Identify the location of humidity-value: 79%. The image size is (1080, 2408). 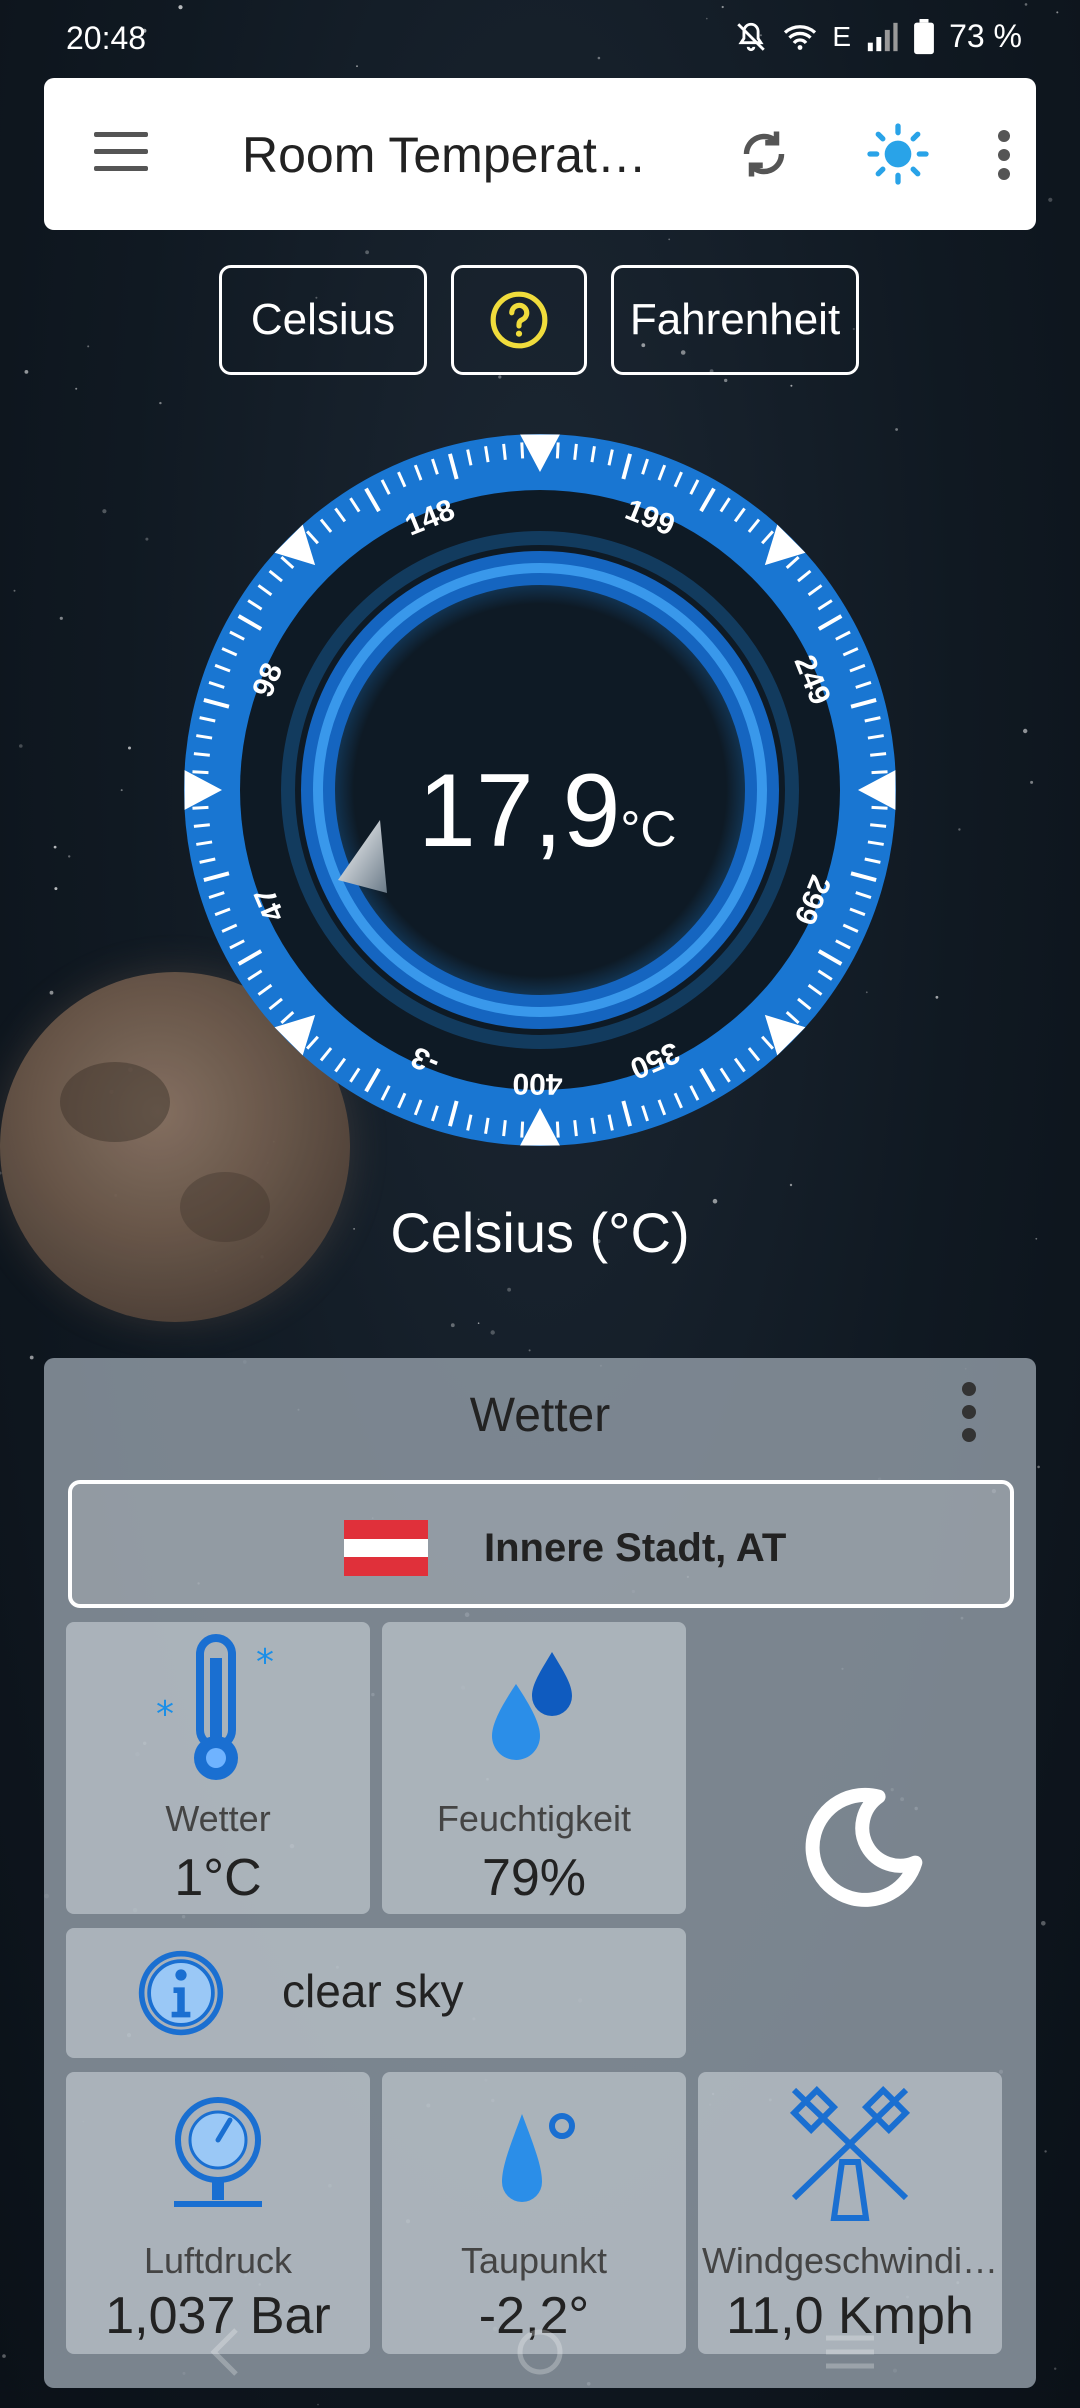
(534, 1878).